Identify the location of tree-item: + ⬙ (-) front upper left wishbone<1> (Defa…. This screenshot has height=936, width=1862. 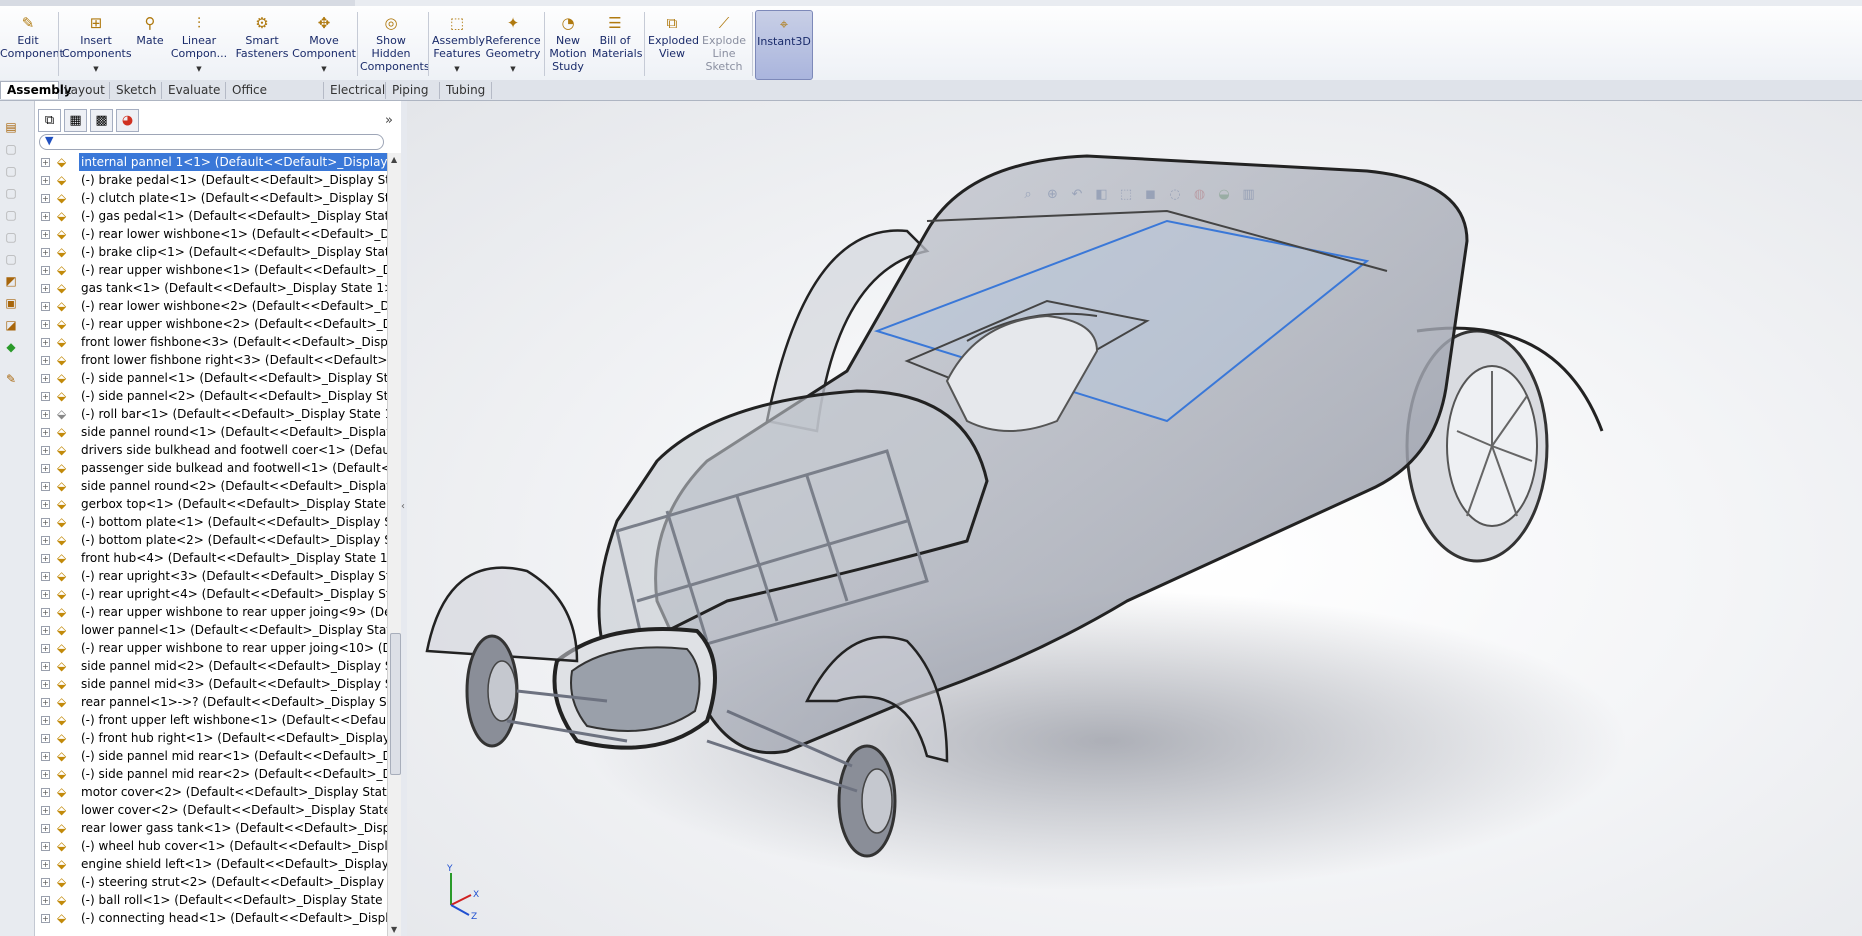
(211, 720).